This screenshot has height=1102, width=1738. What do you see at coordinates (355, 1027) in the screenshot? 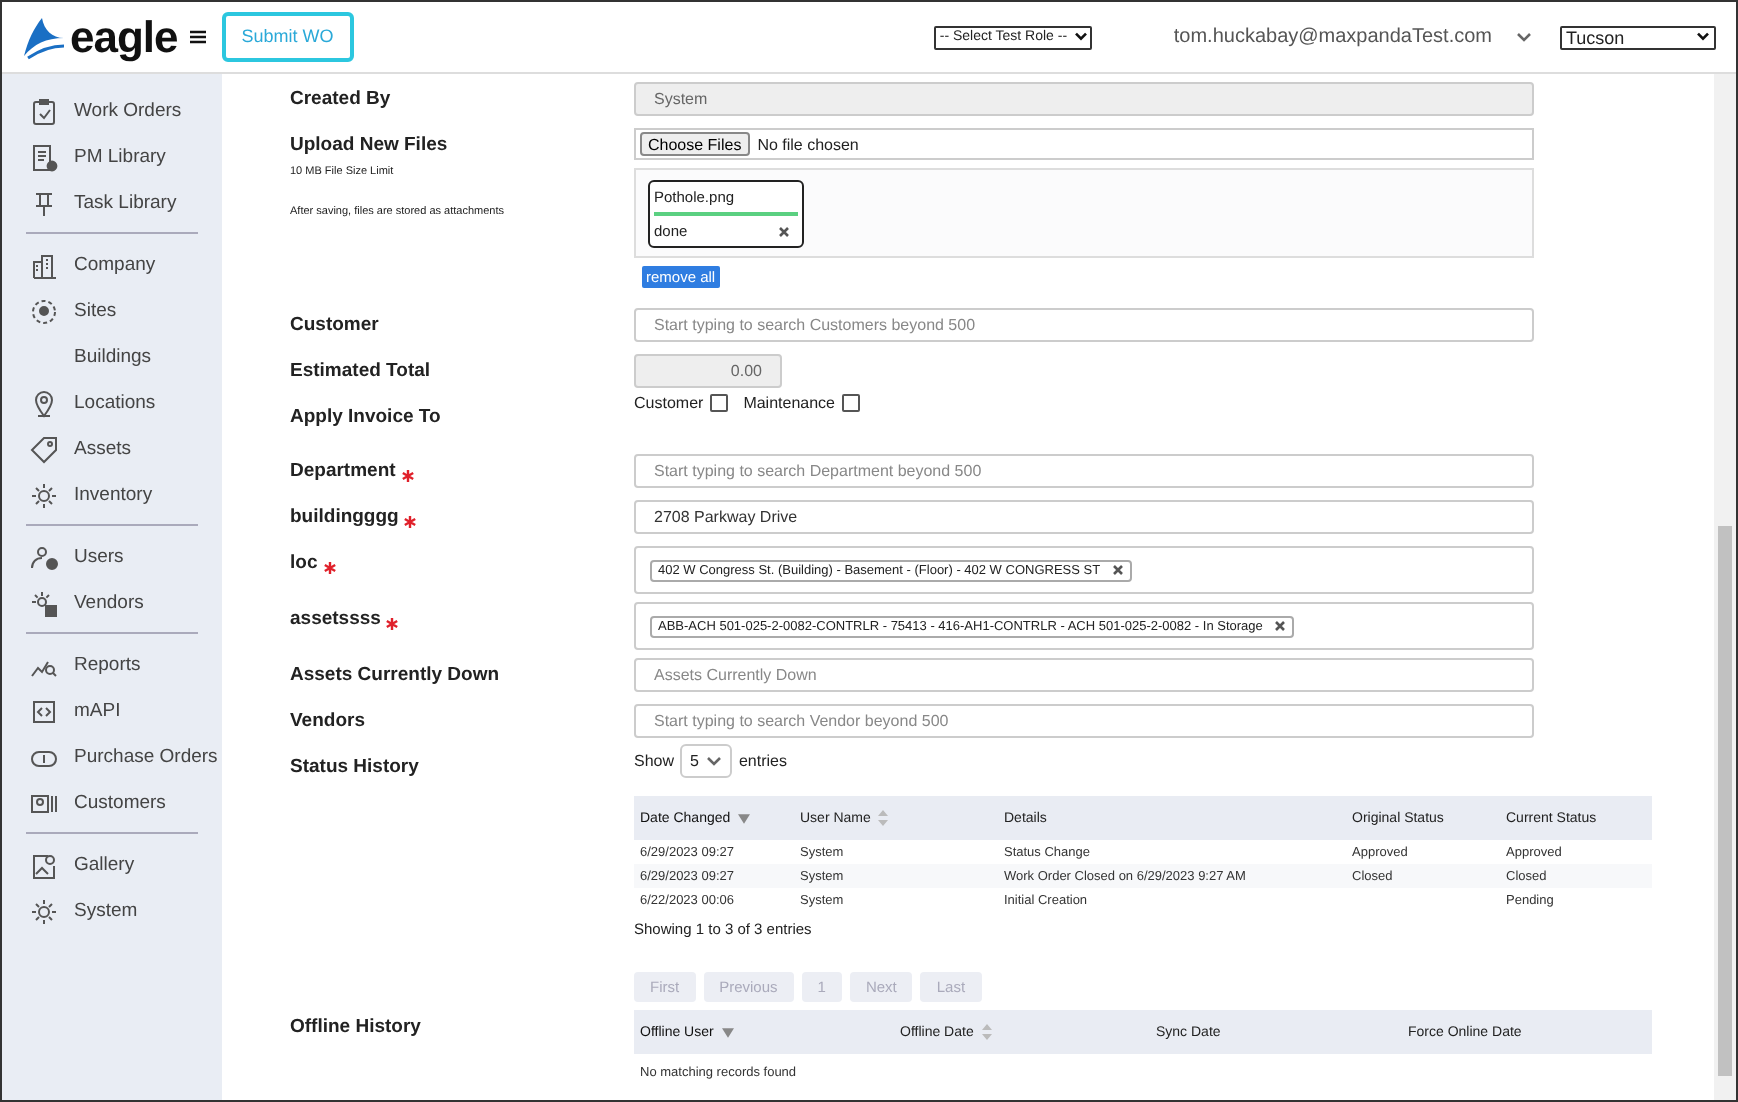
I see `field-label: Offline History` at bounding box center [355, 1027].